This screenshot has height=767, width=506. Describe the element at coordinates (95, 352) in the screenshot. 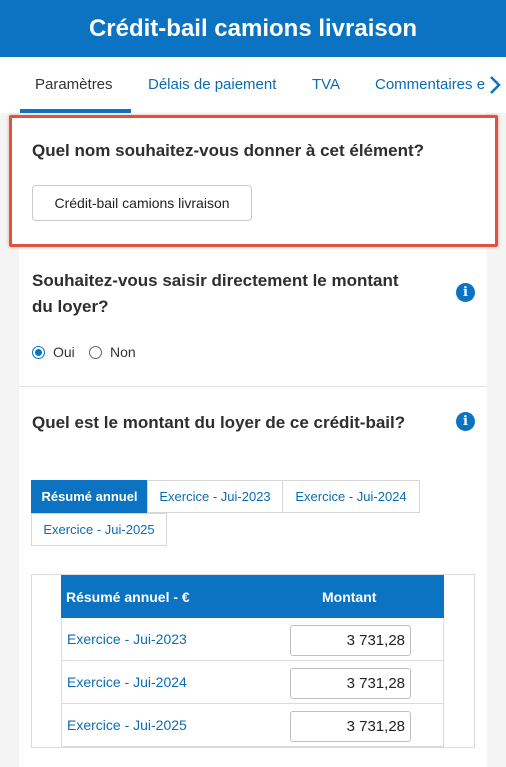

I see `radio-non` at that location.